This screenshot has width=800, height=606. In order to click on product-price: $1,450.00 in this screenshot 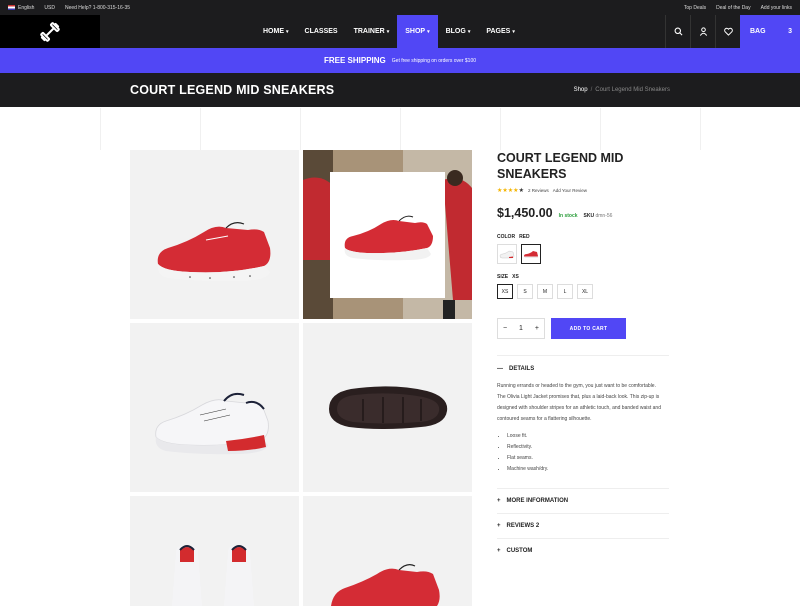, I will do `click(525, 213)`.